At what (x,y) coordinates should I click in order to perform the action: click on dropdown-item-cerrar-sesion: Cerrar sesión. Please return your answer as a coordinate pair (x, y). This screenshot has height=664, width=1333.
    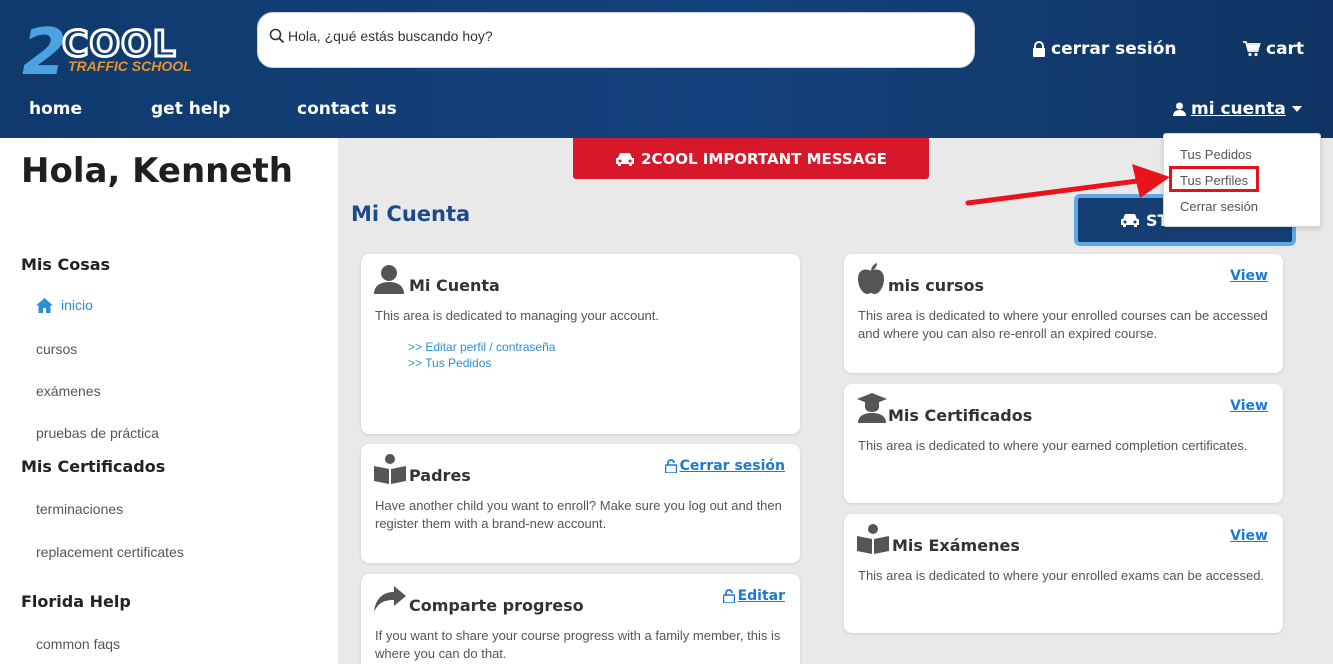
    Looking at the image, I should click on (1219, 206).